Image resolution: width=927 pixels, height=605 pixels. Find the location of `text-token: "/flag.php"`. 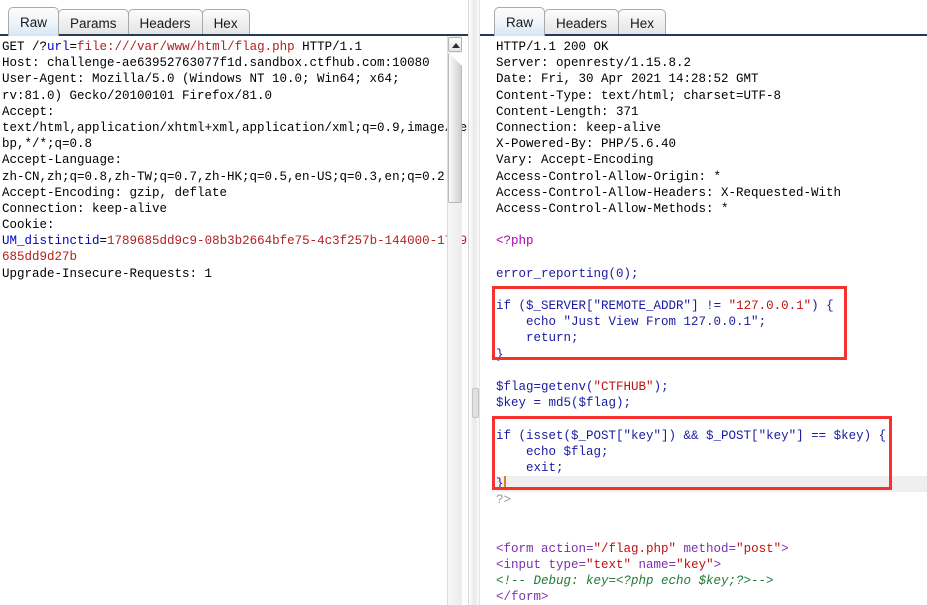

text-token: "/flag.php" is located at coordinates (635, 548).